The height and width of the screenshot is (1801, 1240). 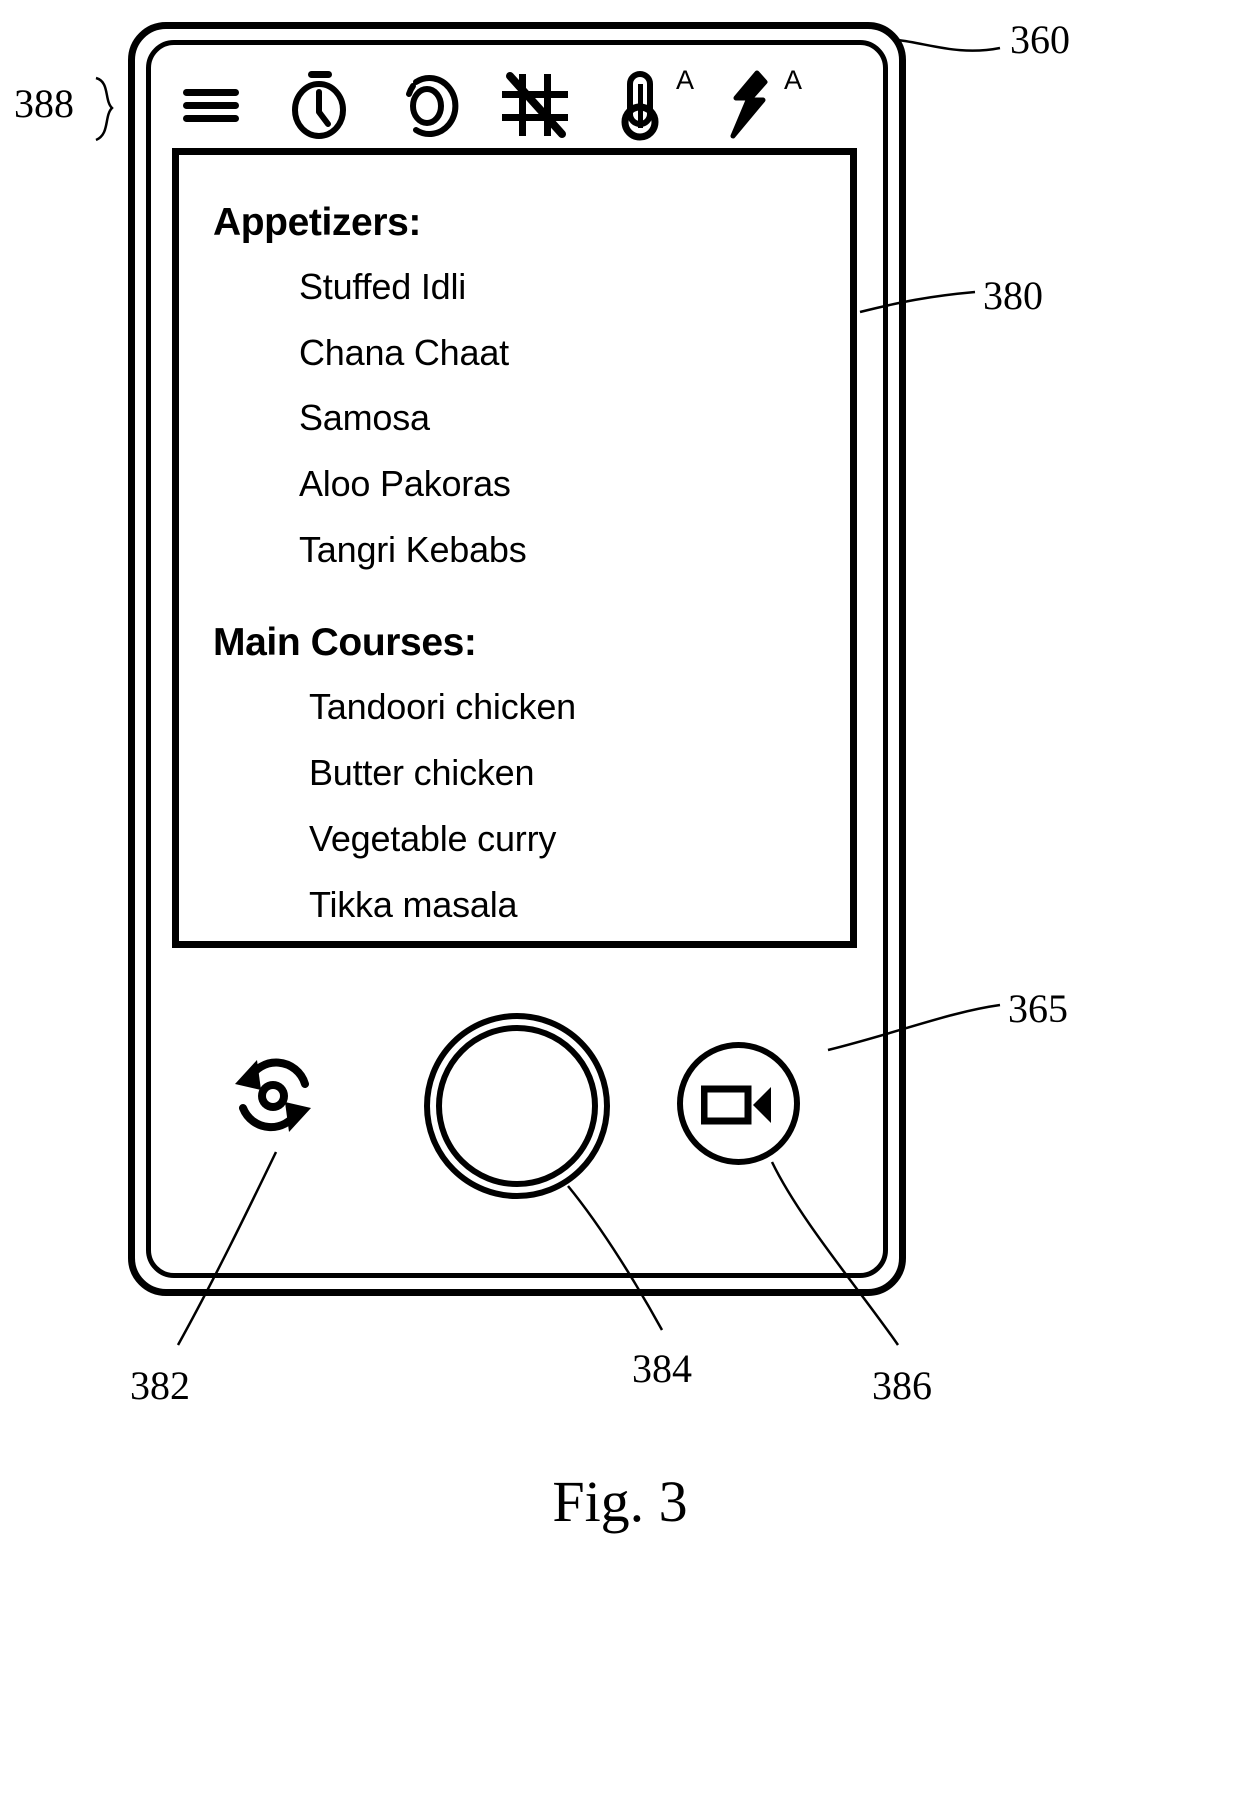 I want to click on flash-icon: A, so click(x=761, y=103).